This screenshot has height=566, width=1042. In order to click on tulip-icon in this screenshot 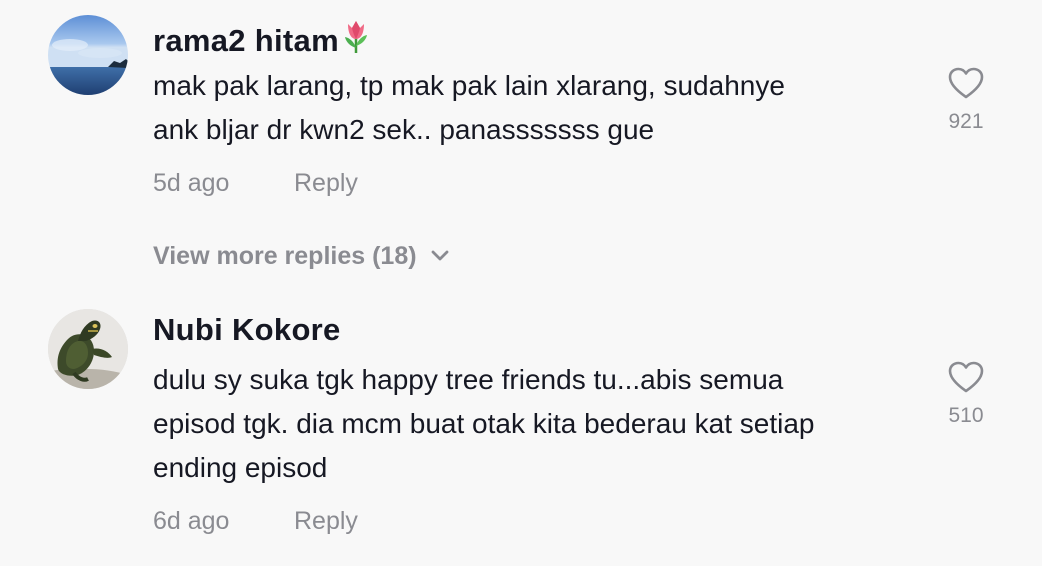, I will do `click(356, 40)`.